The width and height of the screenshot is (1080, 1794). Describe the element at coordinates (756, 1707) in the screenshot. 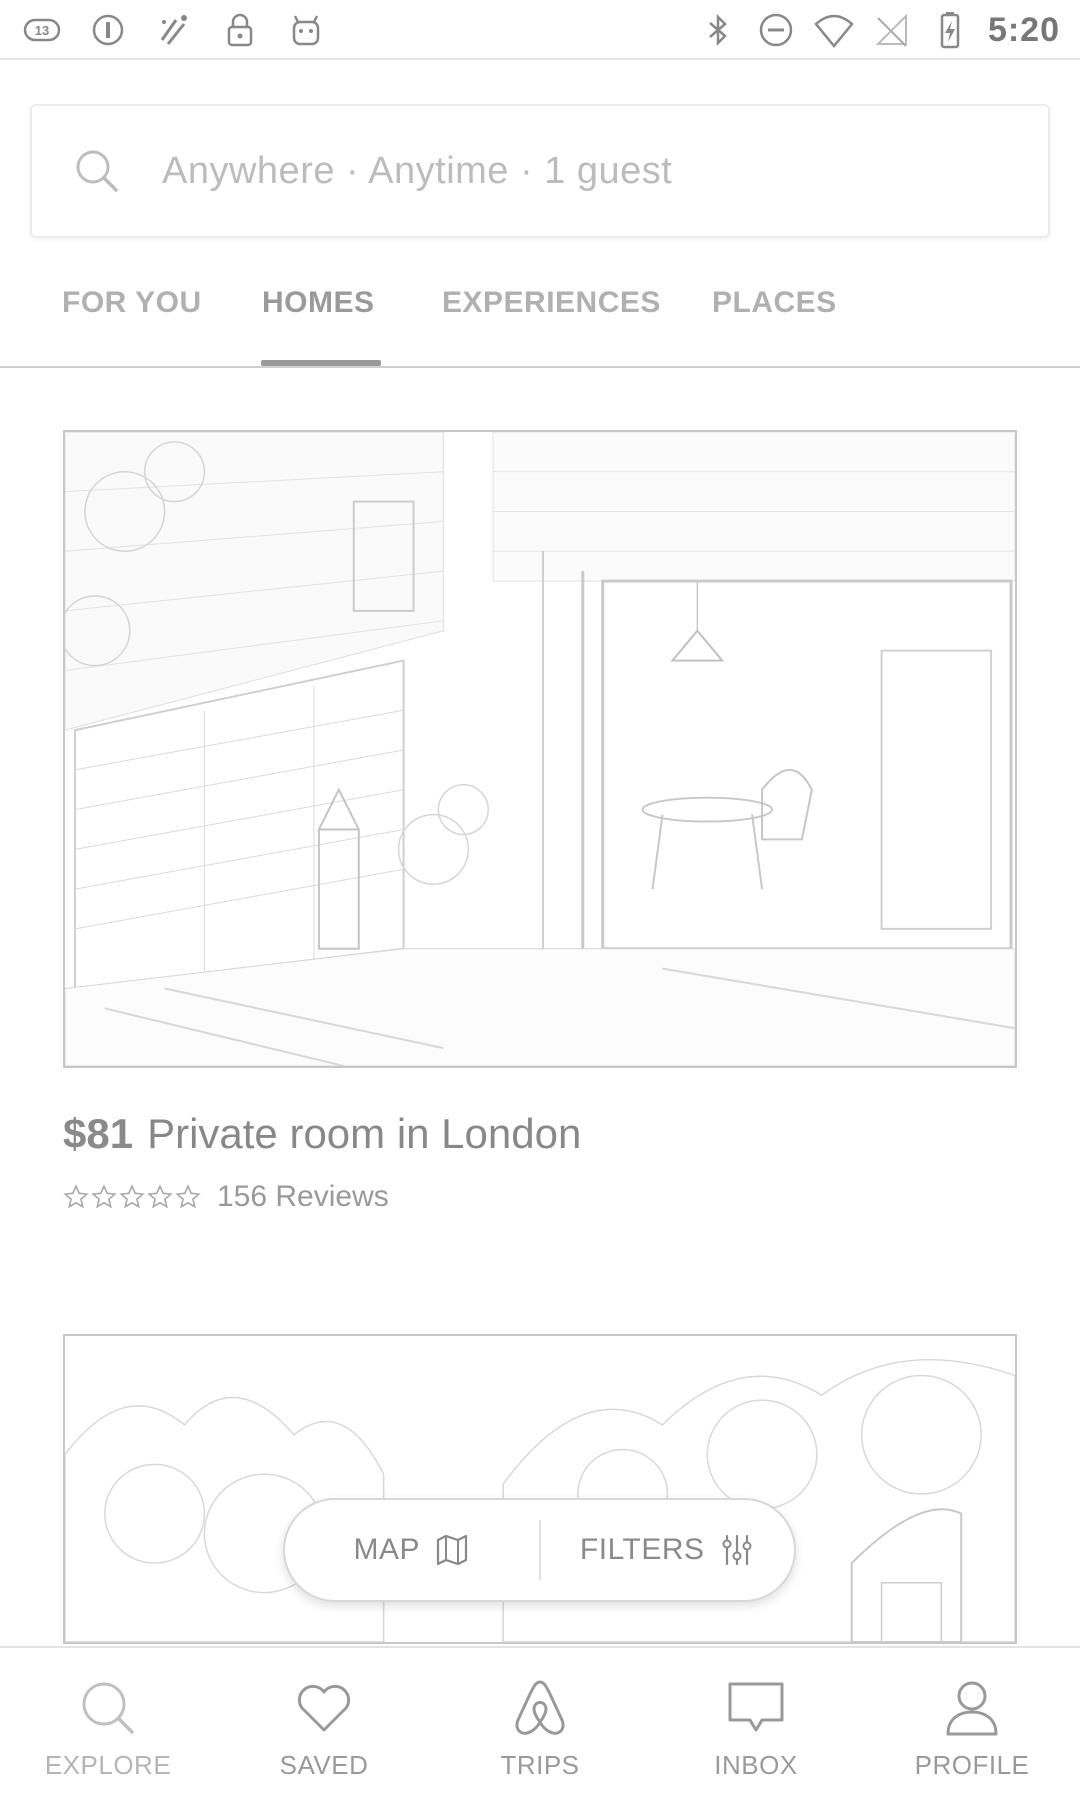

I see `chat-bubble-icon` at that location.